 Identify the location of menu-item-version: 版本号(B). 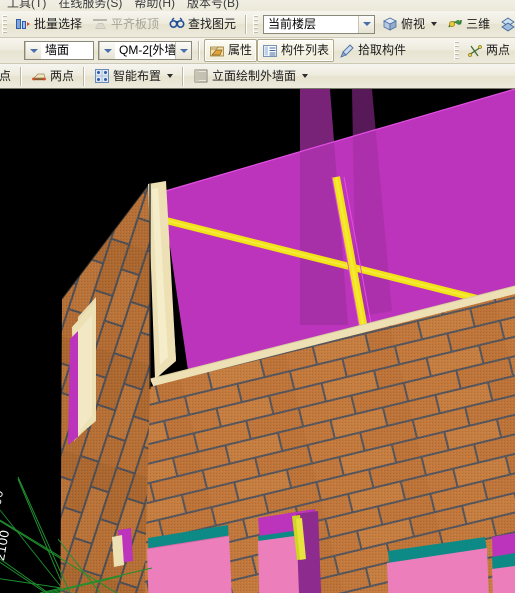
(214, 5).